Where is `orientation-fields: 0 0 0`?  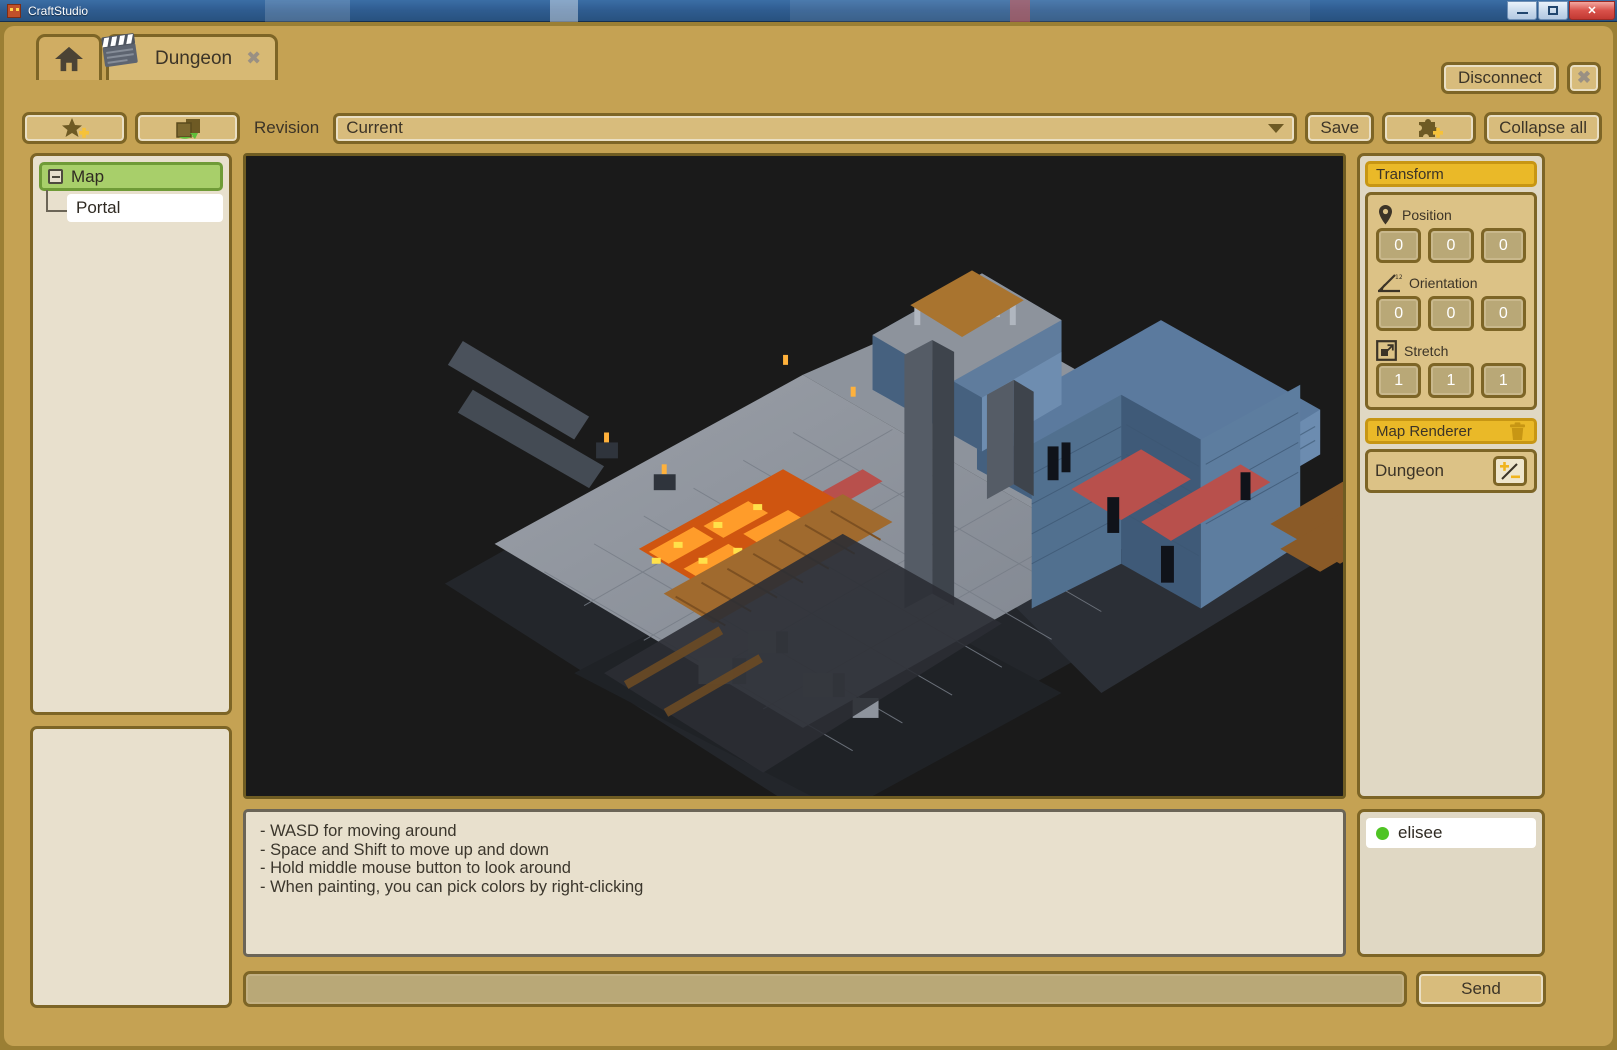
orientation-fields: 0 0 0 is located at coordinates (1451, 313).